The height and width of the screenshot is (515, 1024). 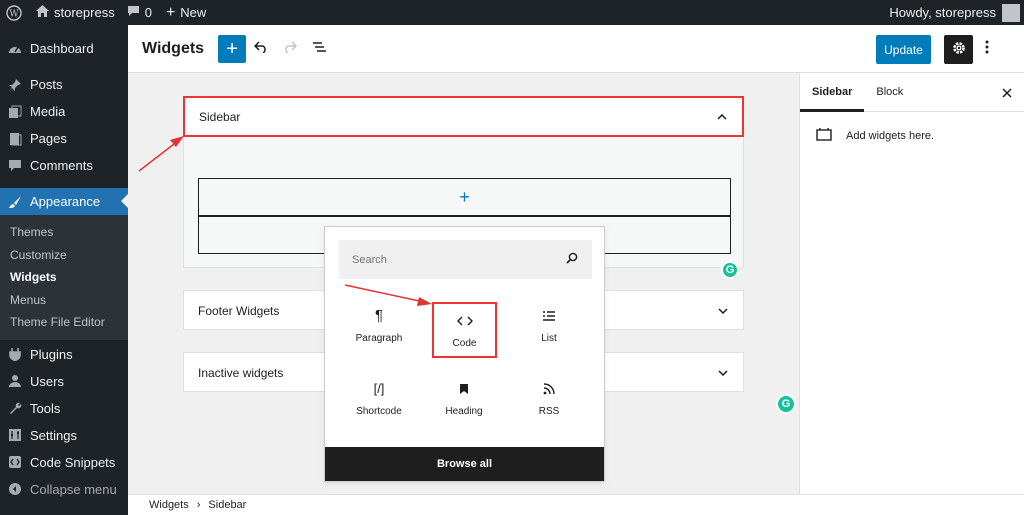 I want to click on menu-item-collapse: Collapse menu, so click(x=64, y=489).